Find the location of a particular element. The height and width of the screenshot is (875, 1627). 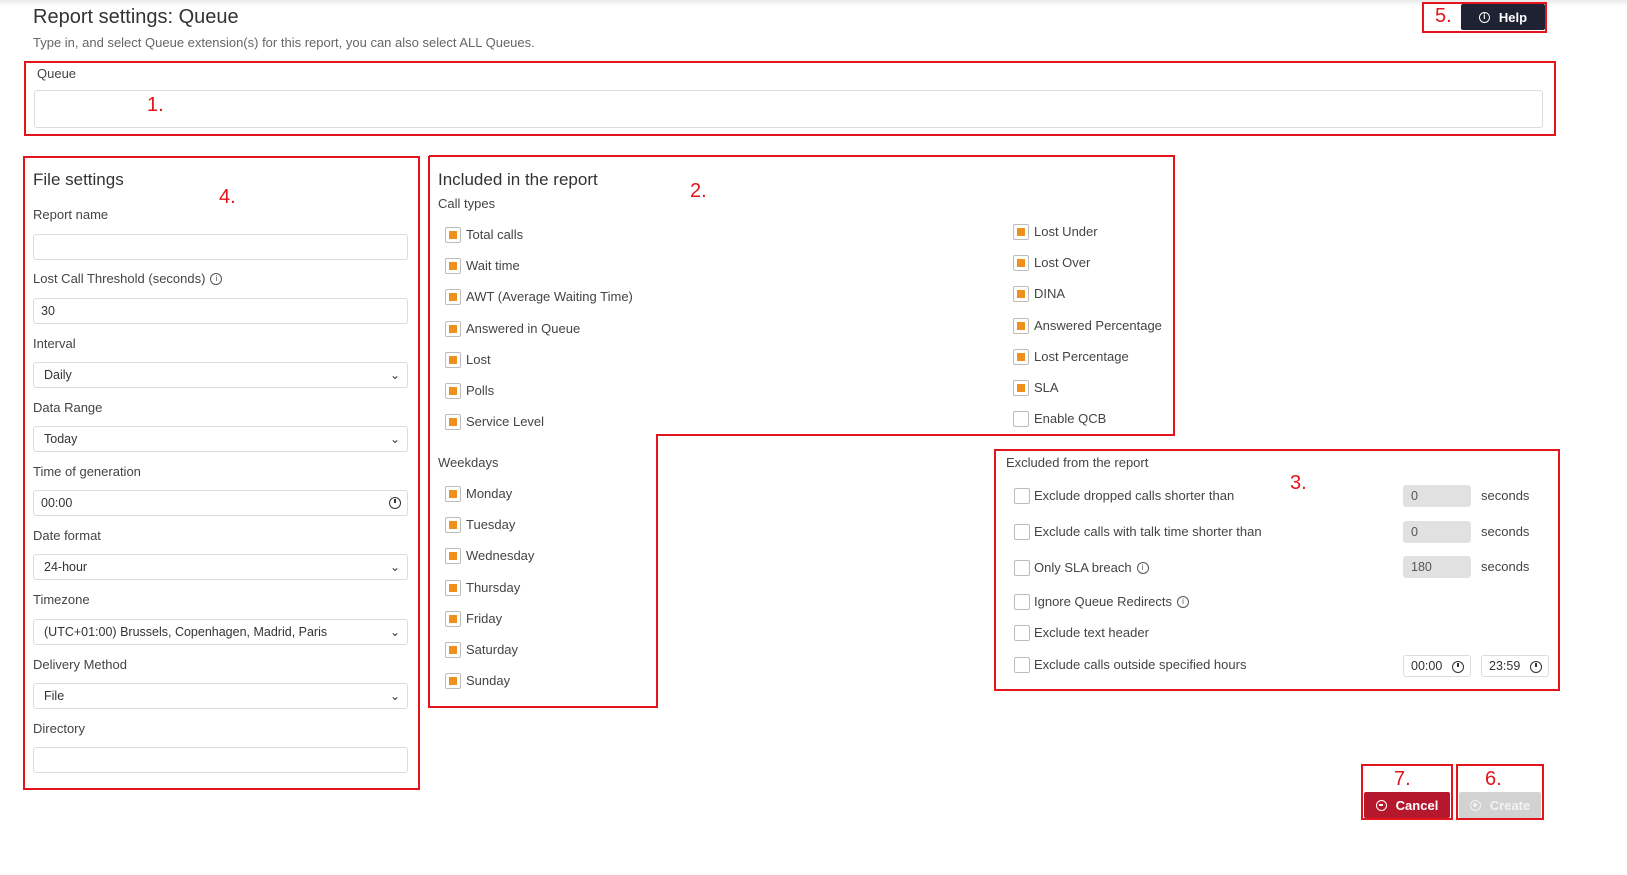

call-type-label: Enable QCB is located at coordinates (1070, 418).